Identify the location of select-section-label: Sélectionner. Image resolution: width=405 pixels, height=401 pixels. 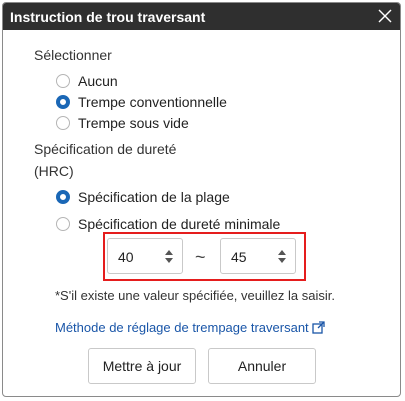
(73, 55).